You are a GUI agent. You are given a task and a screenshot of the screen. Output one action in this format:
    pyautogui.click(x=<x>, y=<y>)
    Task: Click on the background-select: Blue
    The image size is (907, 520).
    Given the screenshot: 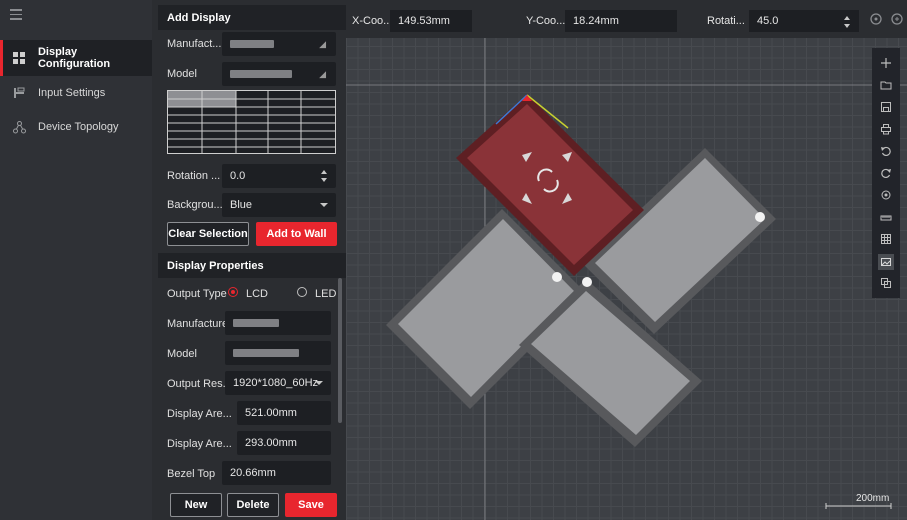 What is the action you would take?
    pyautogui.click(x=279, y=205)
    